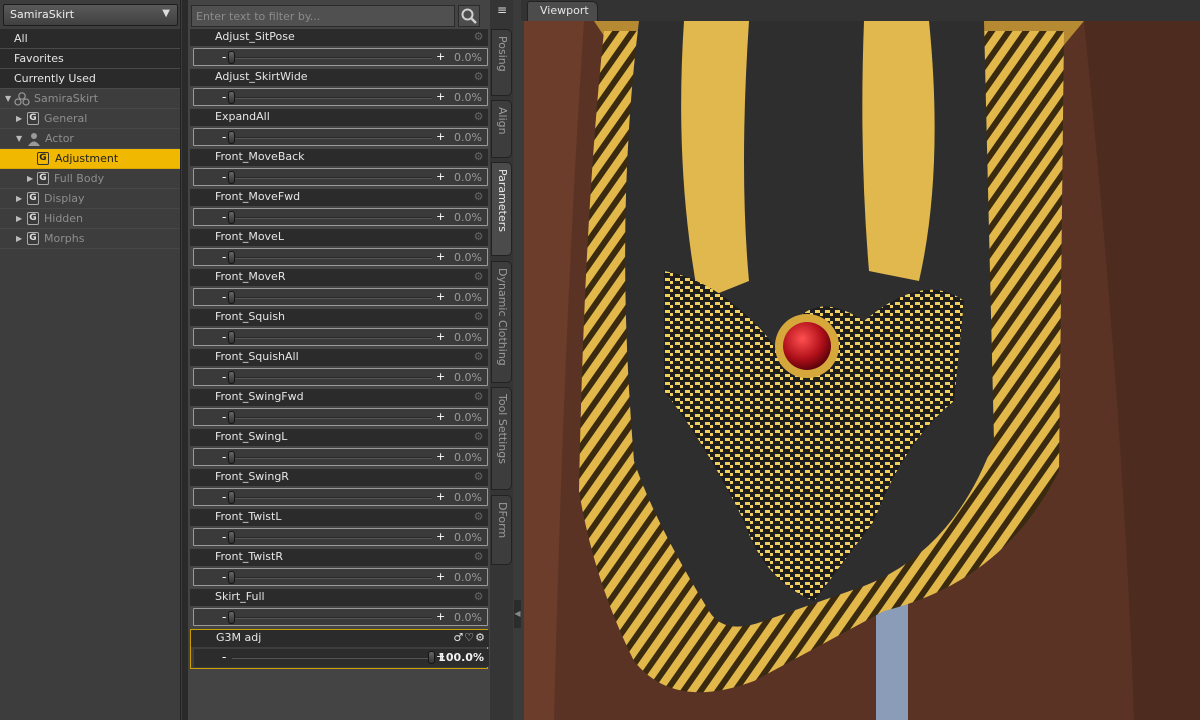  I want to click on tree-node-actor: ▼ Actor, so click(90, 139).